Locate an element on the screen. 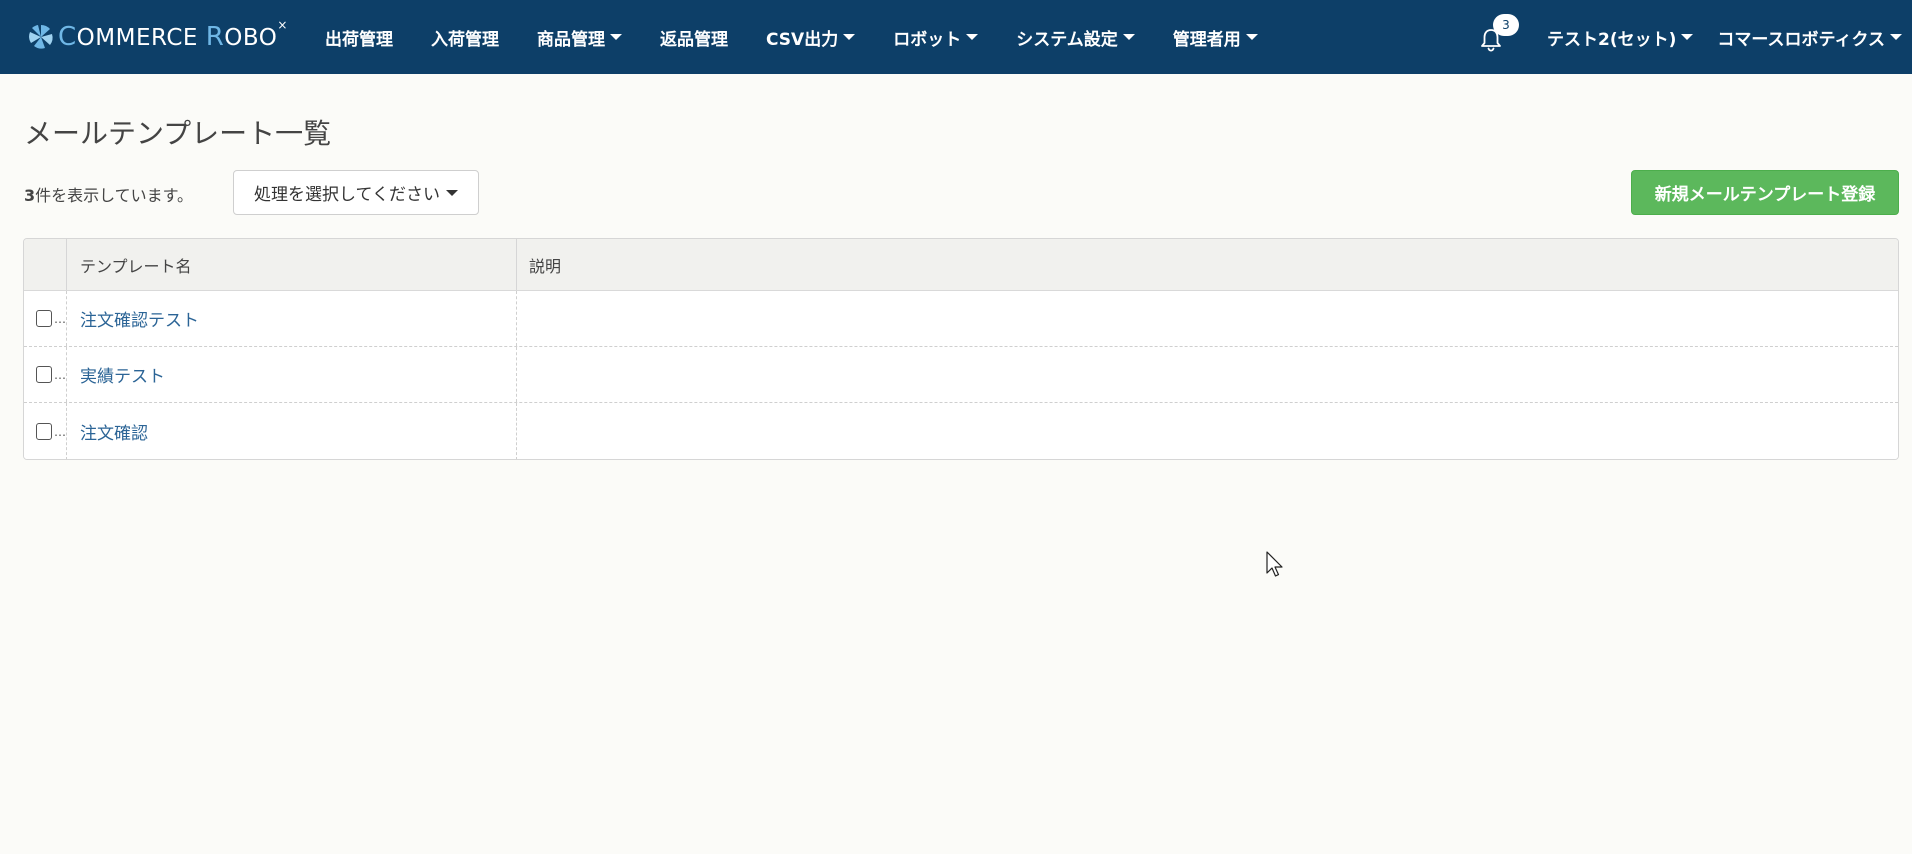 This screenshot has width=1912, height=854. notifications-button: 3 is located at coordinates (1495, 37).